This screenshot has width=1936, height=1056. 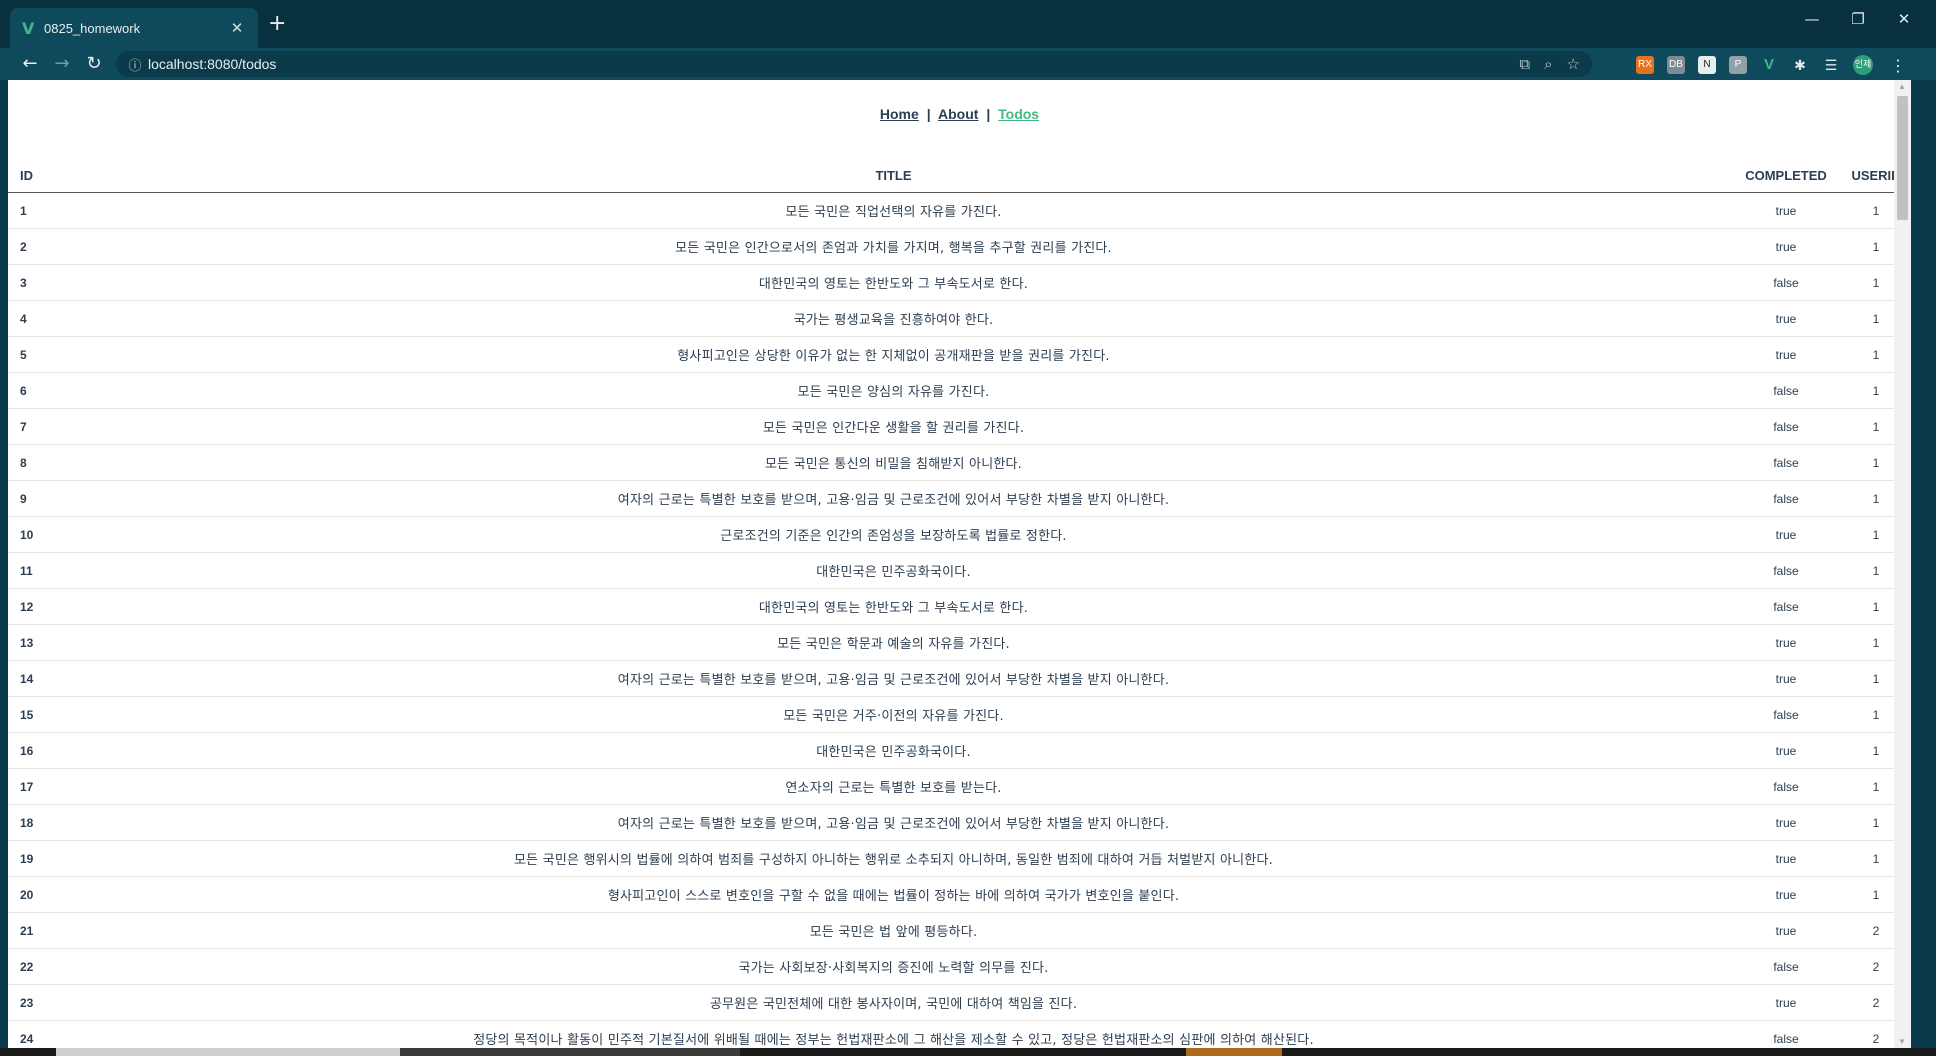 I want to click on row-title: 모든 국민은 학문과 예술의 자유를 가진다., so click(x=893, y=642).